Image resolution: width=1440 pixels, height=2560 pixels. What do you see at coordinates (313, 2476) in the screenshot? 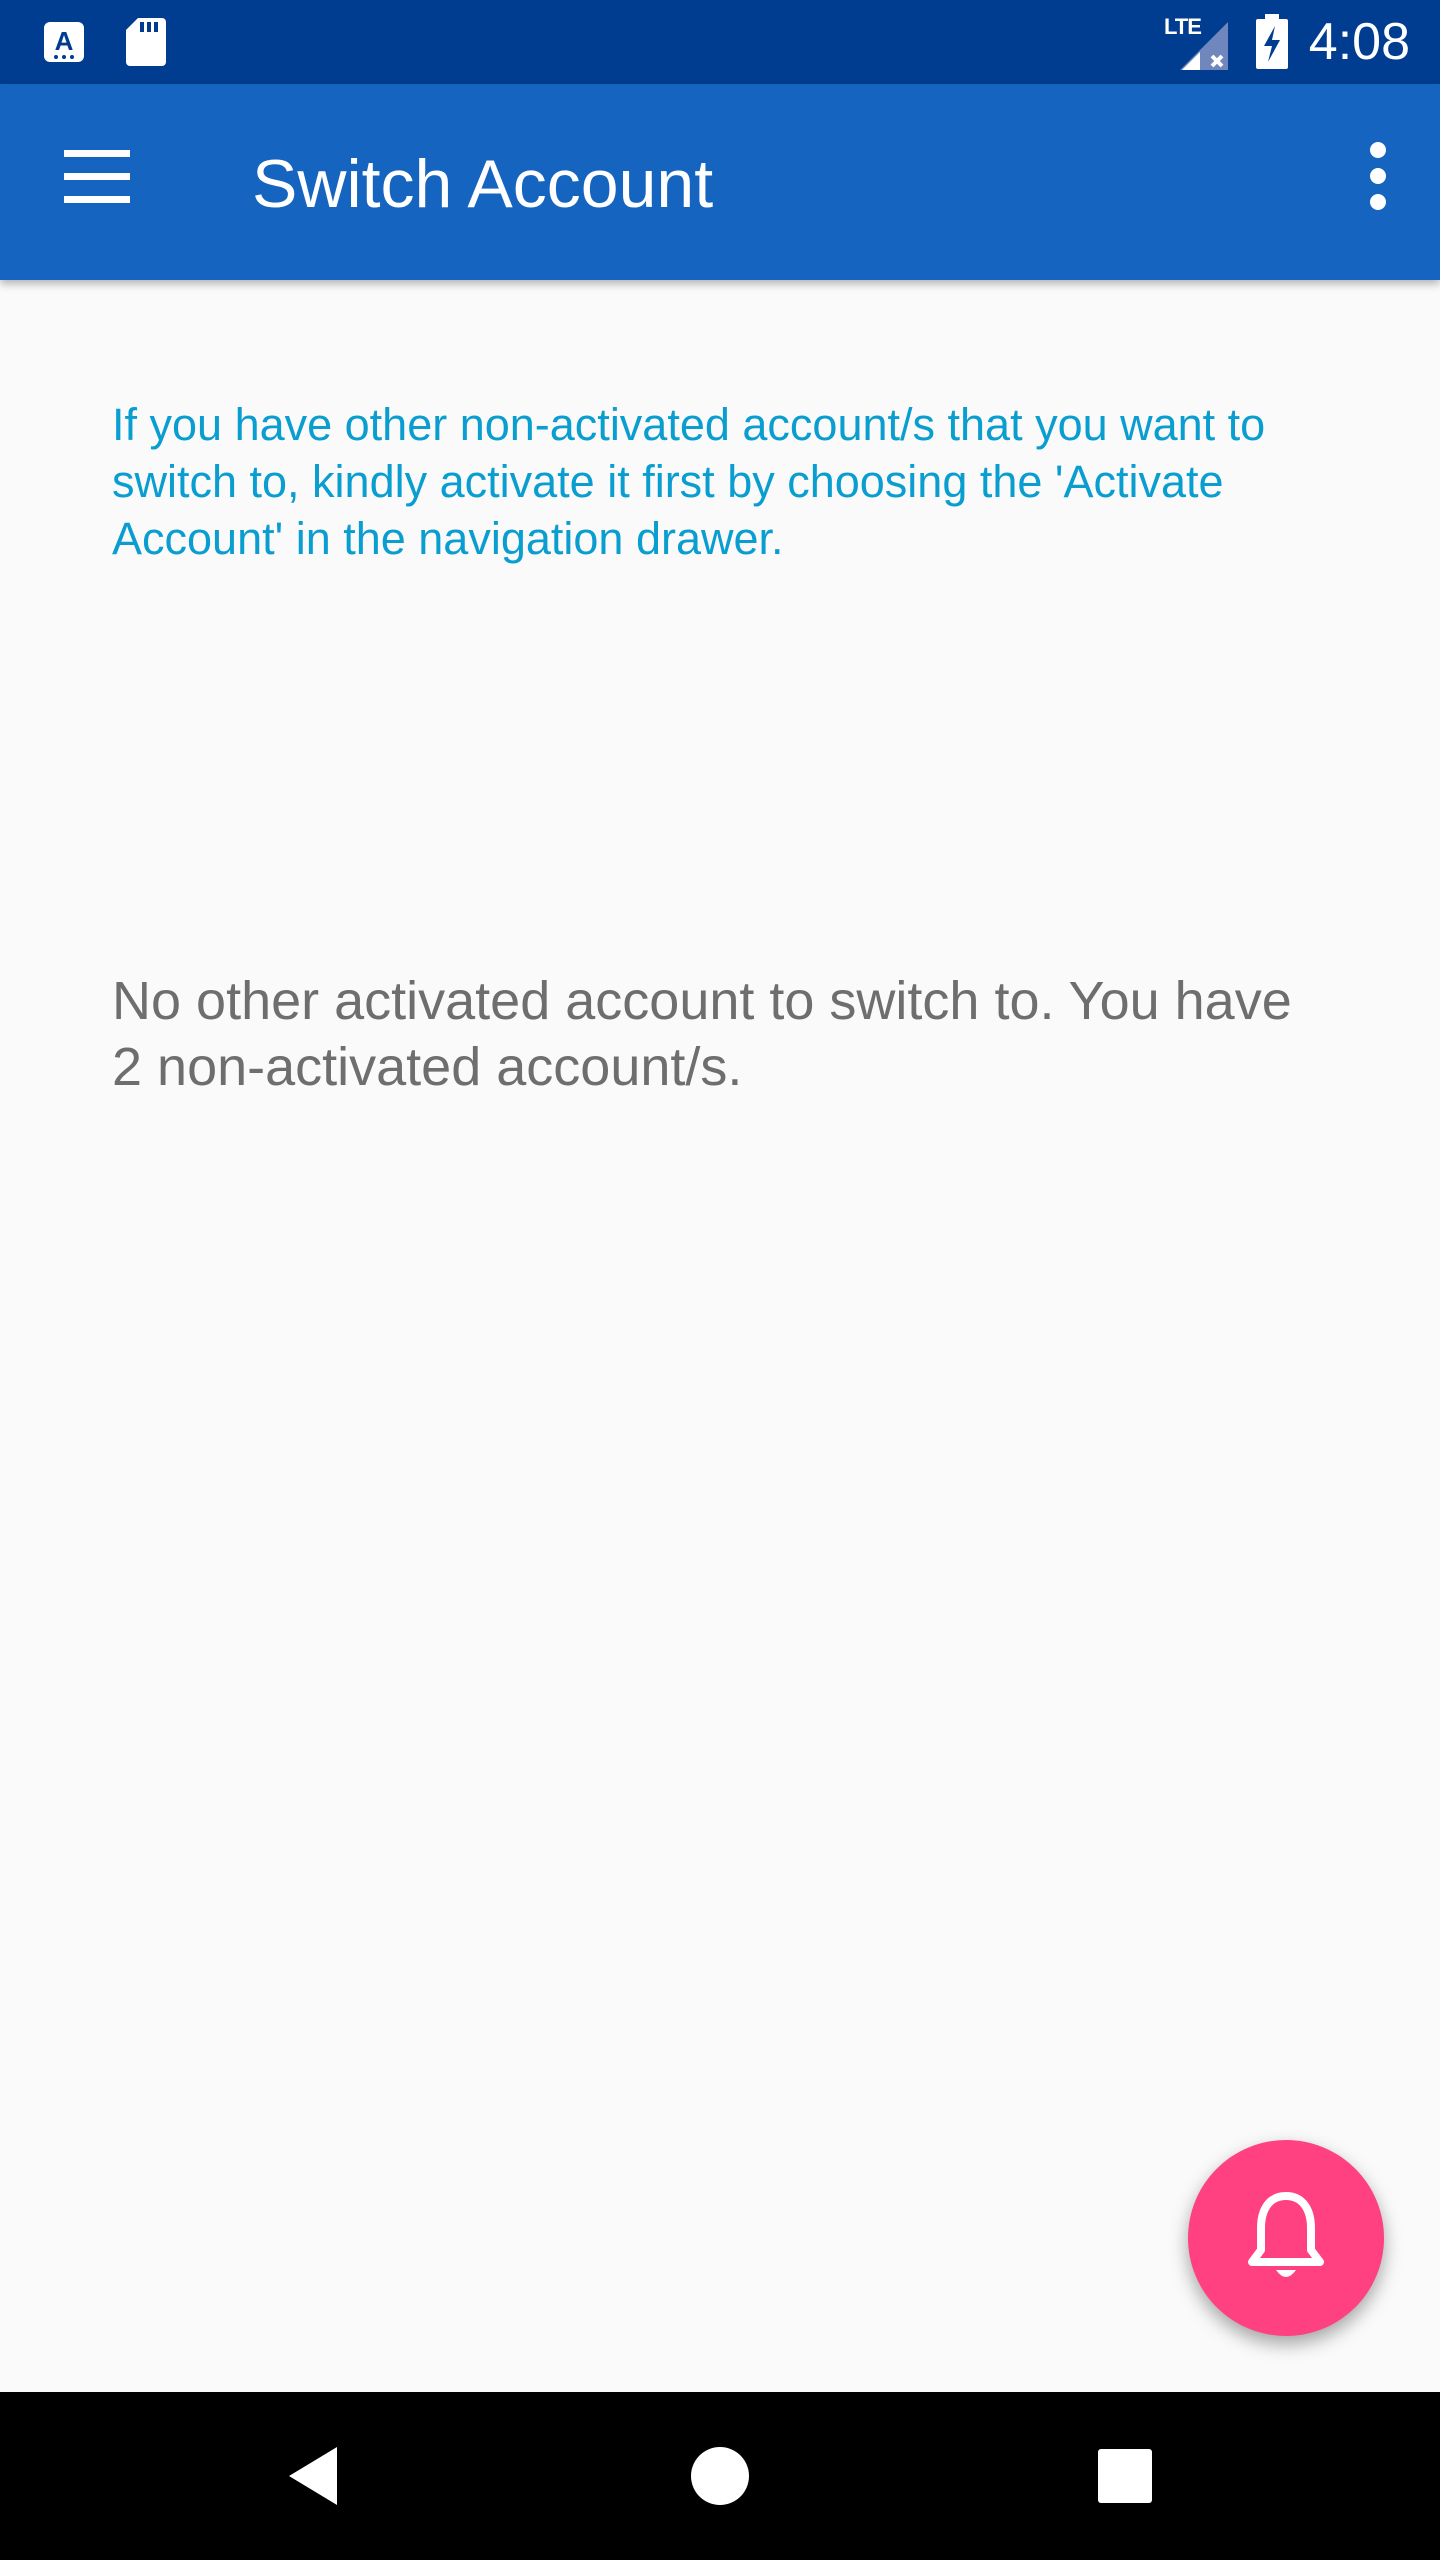
I see `back-icon` at bounding box center [313, 2476].